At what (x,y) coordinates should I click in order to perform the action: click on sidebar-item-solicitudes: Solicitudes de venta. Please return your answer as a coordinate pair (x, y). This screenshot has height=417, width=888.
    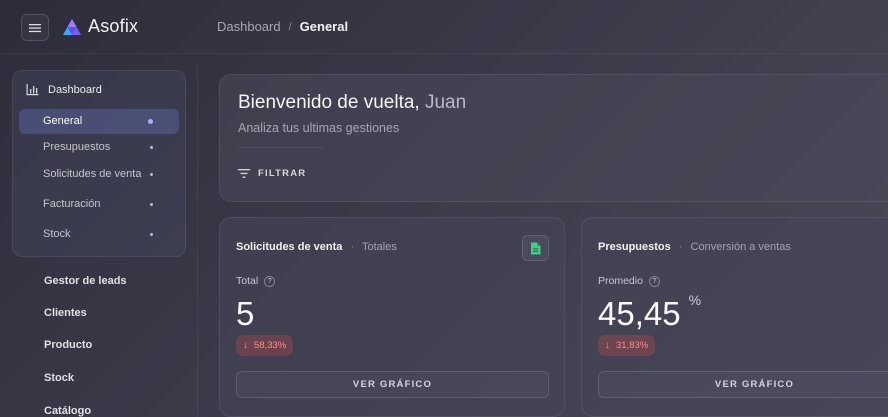
    Looking at the image, I should click on (99, 174).